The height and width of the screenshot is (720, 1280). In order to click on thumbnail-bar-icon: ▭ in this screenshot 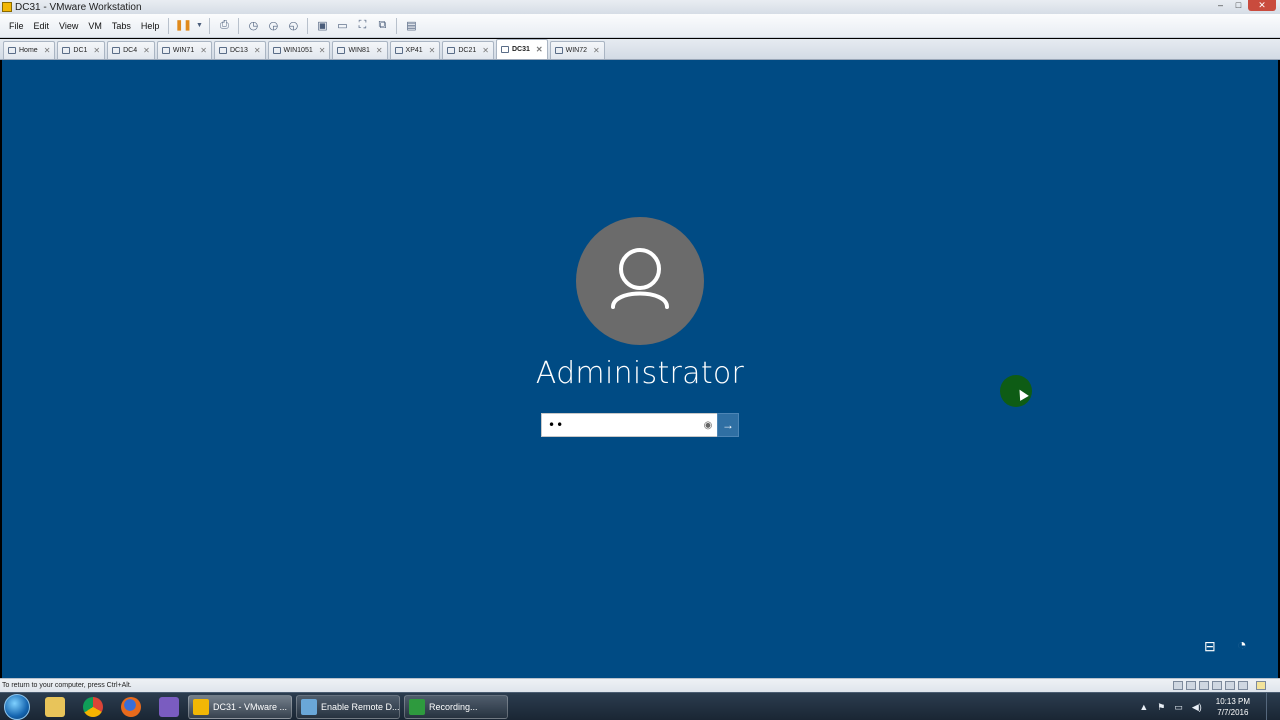, I will do `click(342, 26)`.